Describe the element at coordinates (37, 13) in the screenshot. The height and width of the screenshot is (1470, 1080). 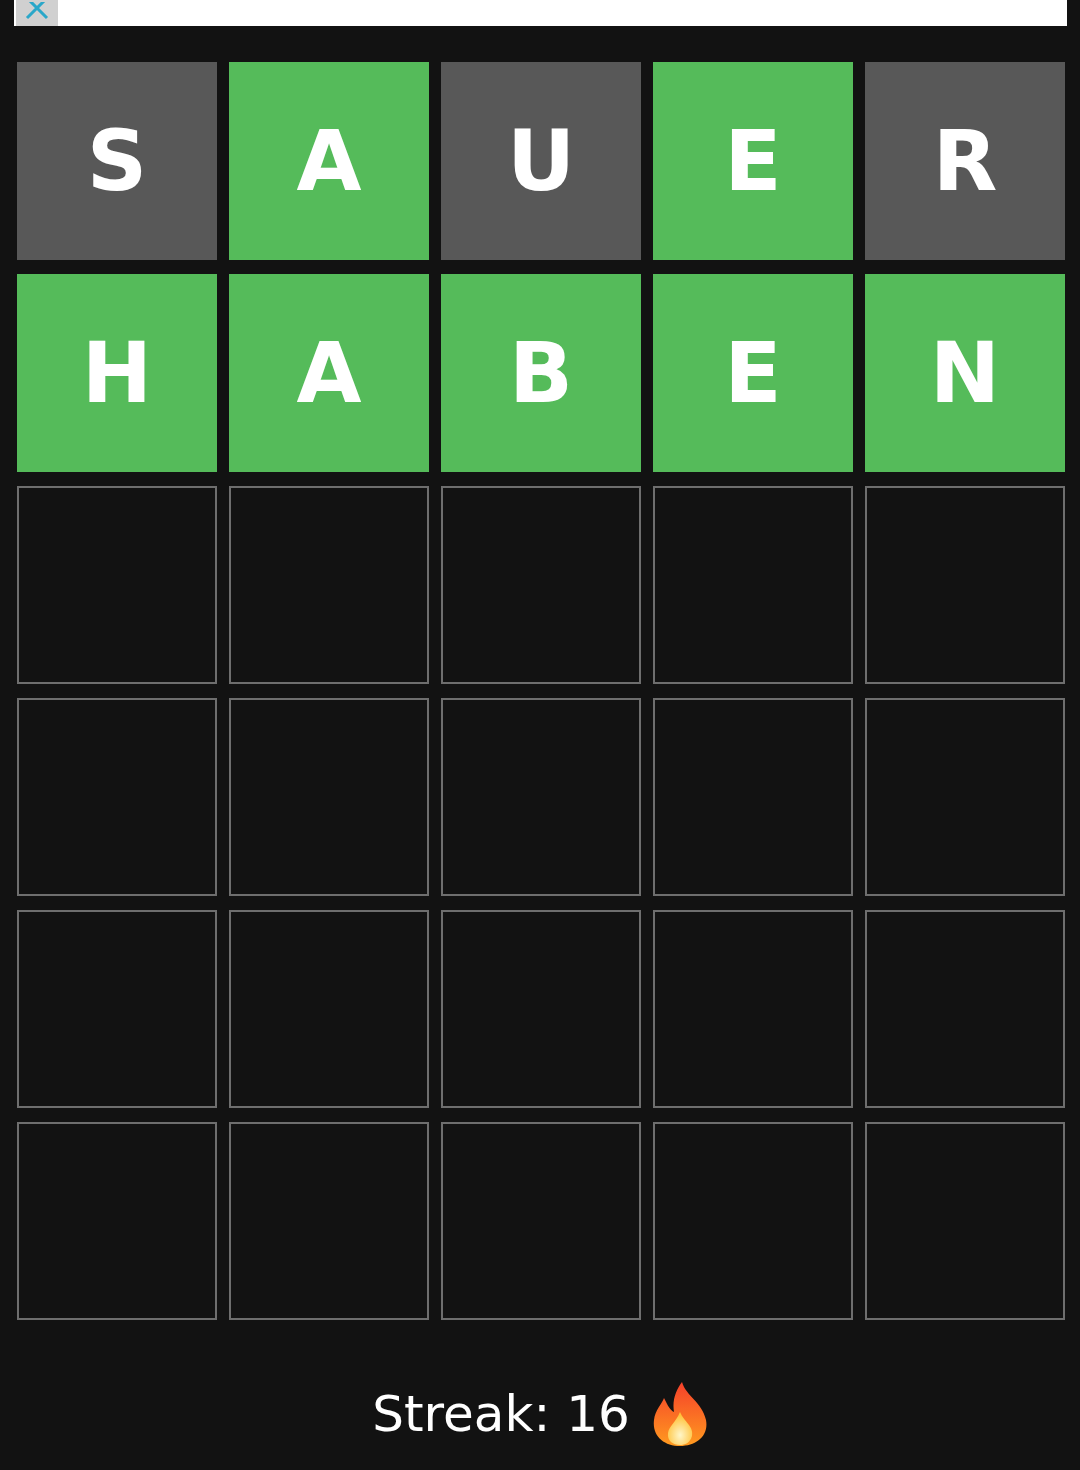
I see `close-button` at that location.